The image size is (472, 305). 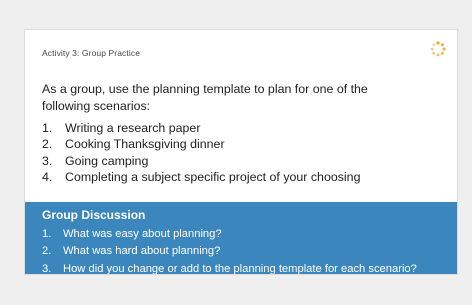 I want to click on list-item-text: What was easy about planning?, so click(x=142, y=234).